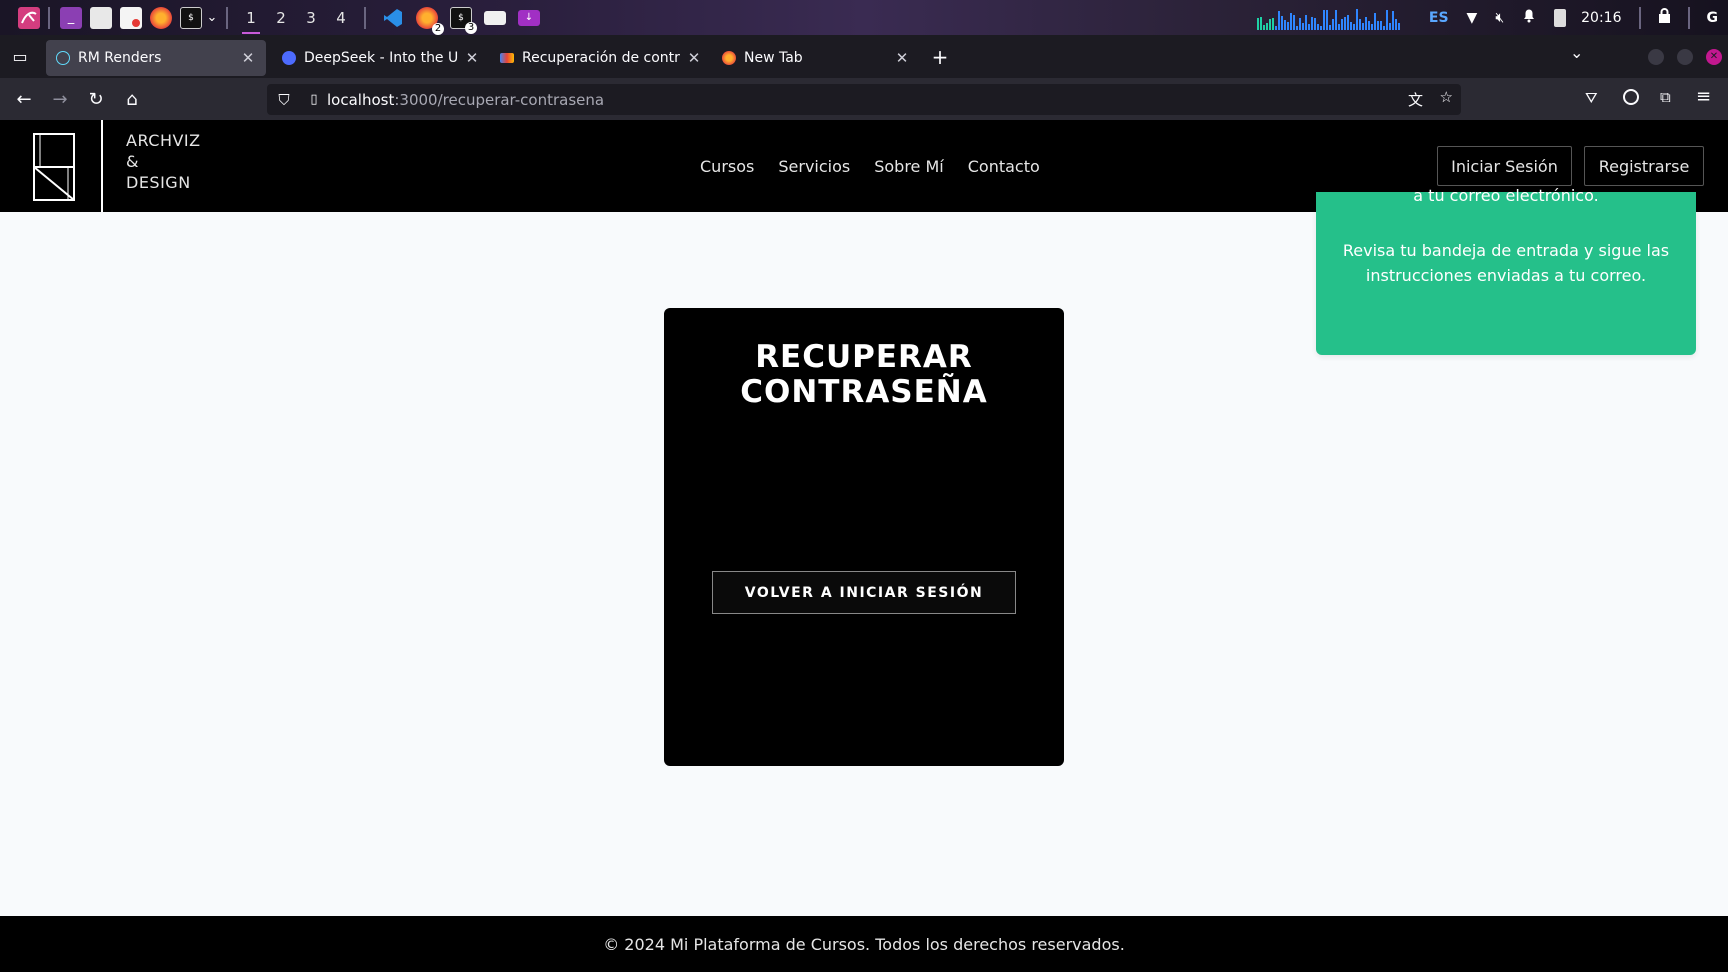 This screenshot has width=1728, height=972. What do you see at coordinates (314, 99) in the screenshot?
I see `page-info-icon: ▯` at bounding box center [314, 99].